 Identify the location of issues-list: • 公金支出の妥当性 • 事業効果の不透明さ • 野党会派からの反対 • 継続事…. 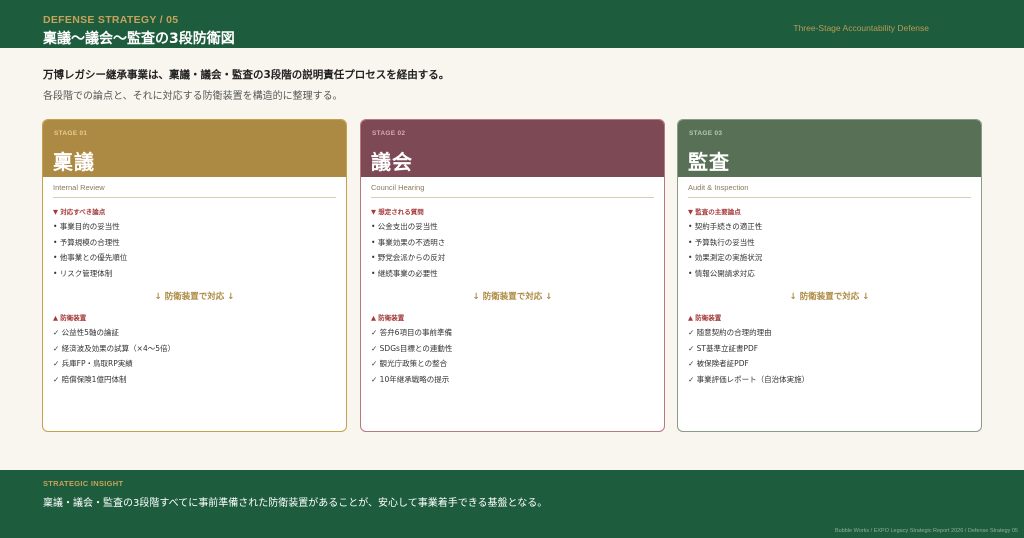
(512, 250).